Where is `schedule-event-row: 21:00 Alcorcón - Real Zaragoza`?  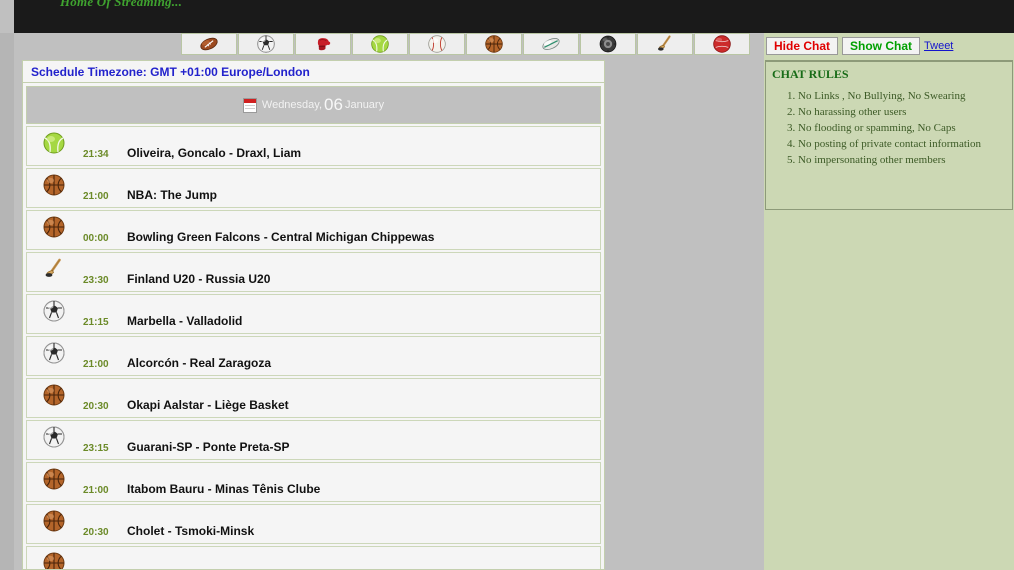 schedule-event-row: 21:00 Alcorcón - Real Zaragoza is located at coordinates (313, 356).